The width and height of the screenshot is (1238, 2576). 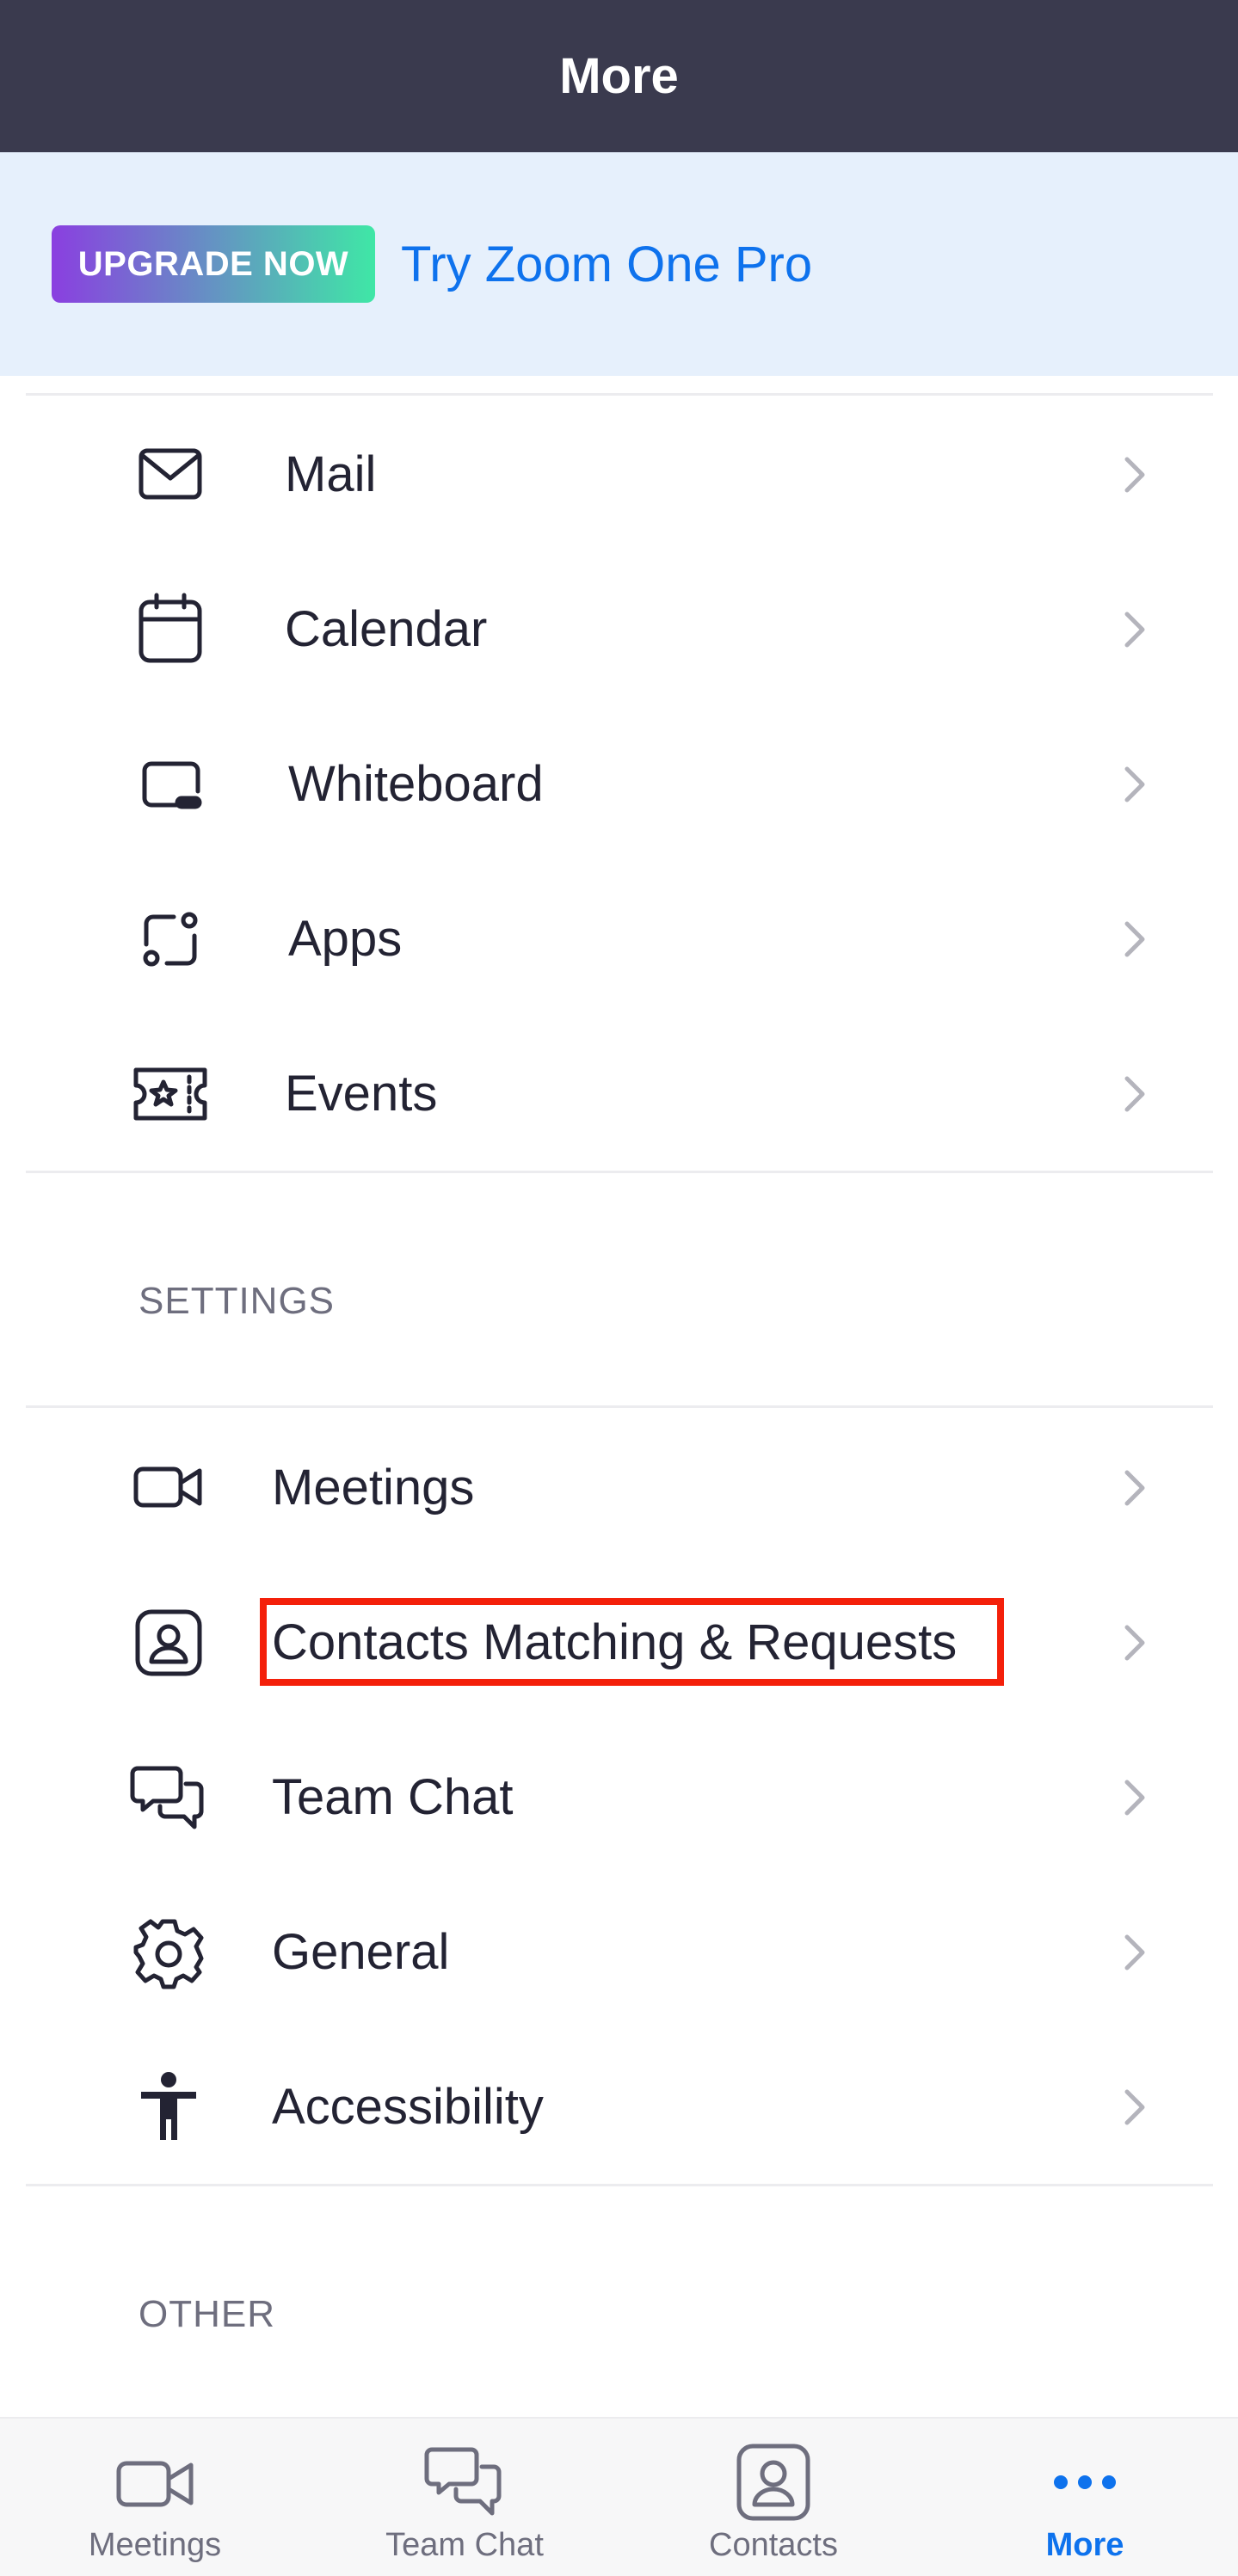 What do you see at coordinates (345, 939) in the screenshot?
I see `menu-item-label: Apps` at bounding box center [345, 939].